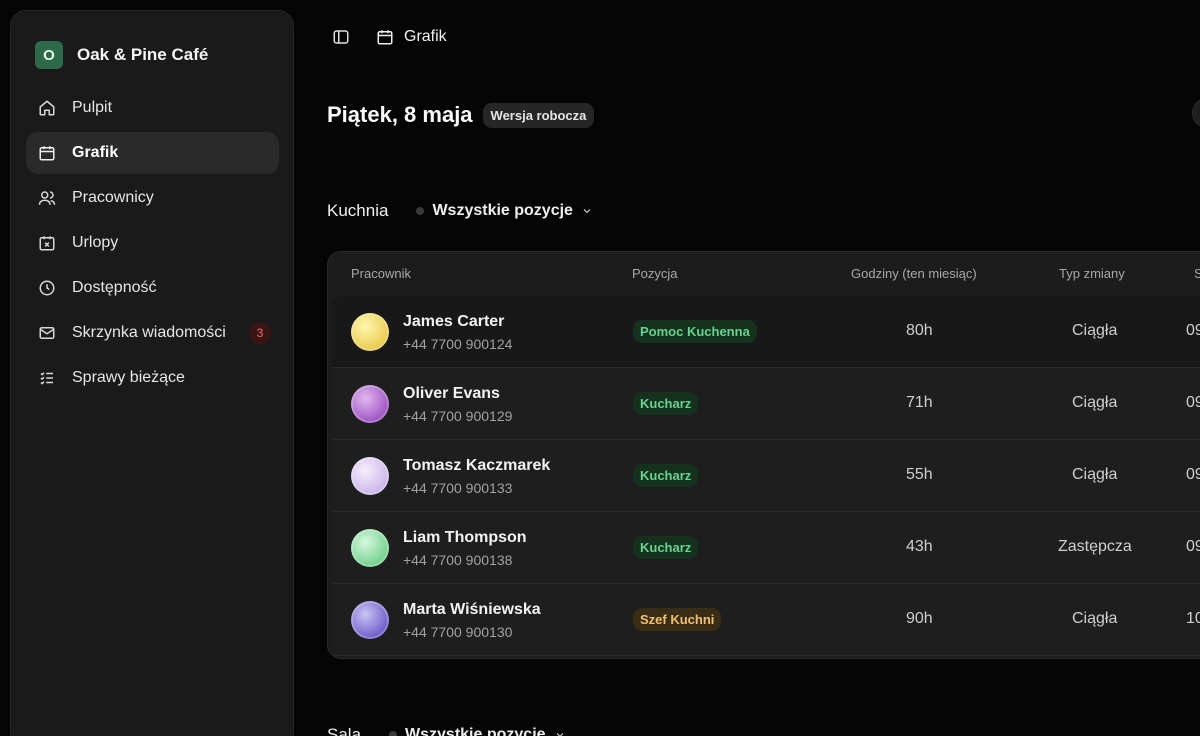 The width and height of the screenshot is (1200, 736). What do you see at coordinates (47, 333) in the screenshot?
I see `mail-icon` at bounding box center [47, 333].